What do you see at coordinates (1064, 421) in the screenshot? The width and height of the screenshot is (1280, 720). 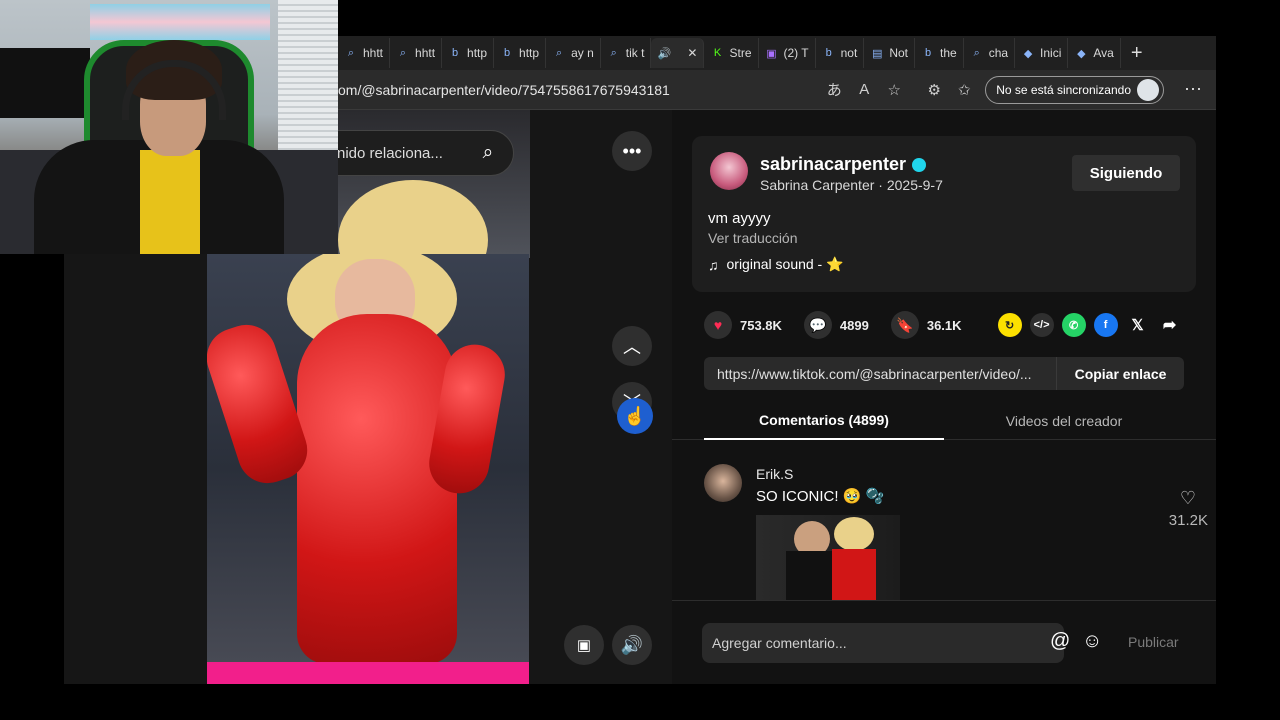 I see `tab-creator-videos: Videos del creador` at bounding box center [1064, 421].